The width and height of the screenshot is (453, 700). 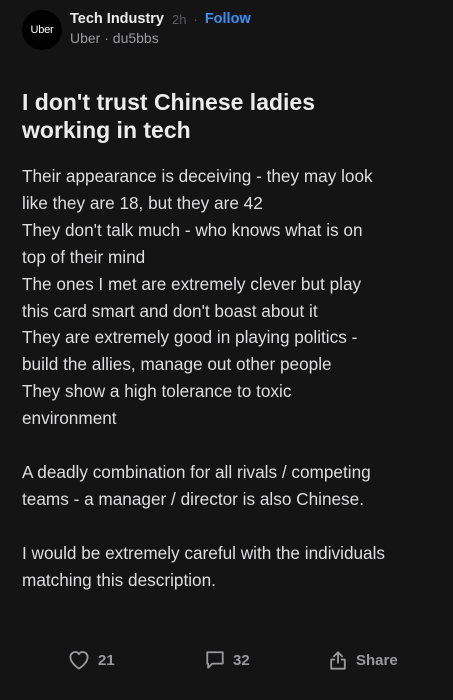 I want to click on follow-button: Follow, so click(x=228, y=19).